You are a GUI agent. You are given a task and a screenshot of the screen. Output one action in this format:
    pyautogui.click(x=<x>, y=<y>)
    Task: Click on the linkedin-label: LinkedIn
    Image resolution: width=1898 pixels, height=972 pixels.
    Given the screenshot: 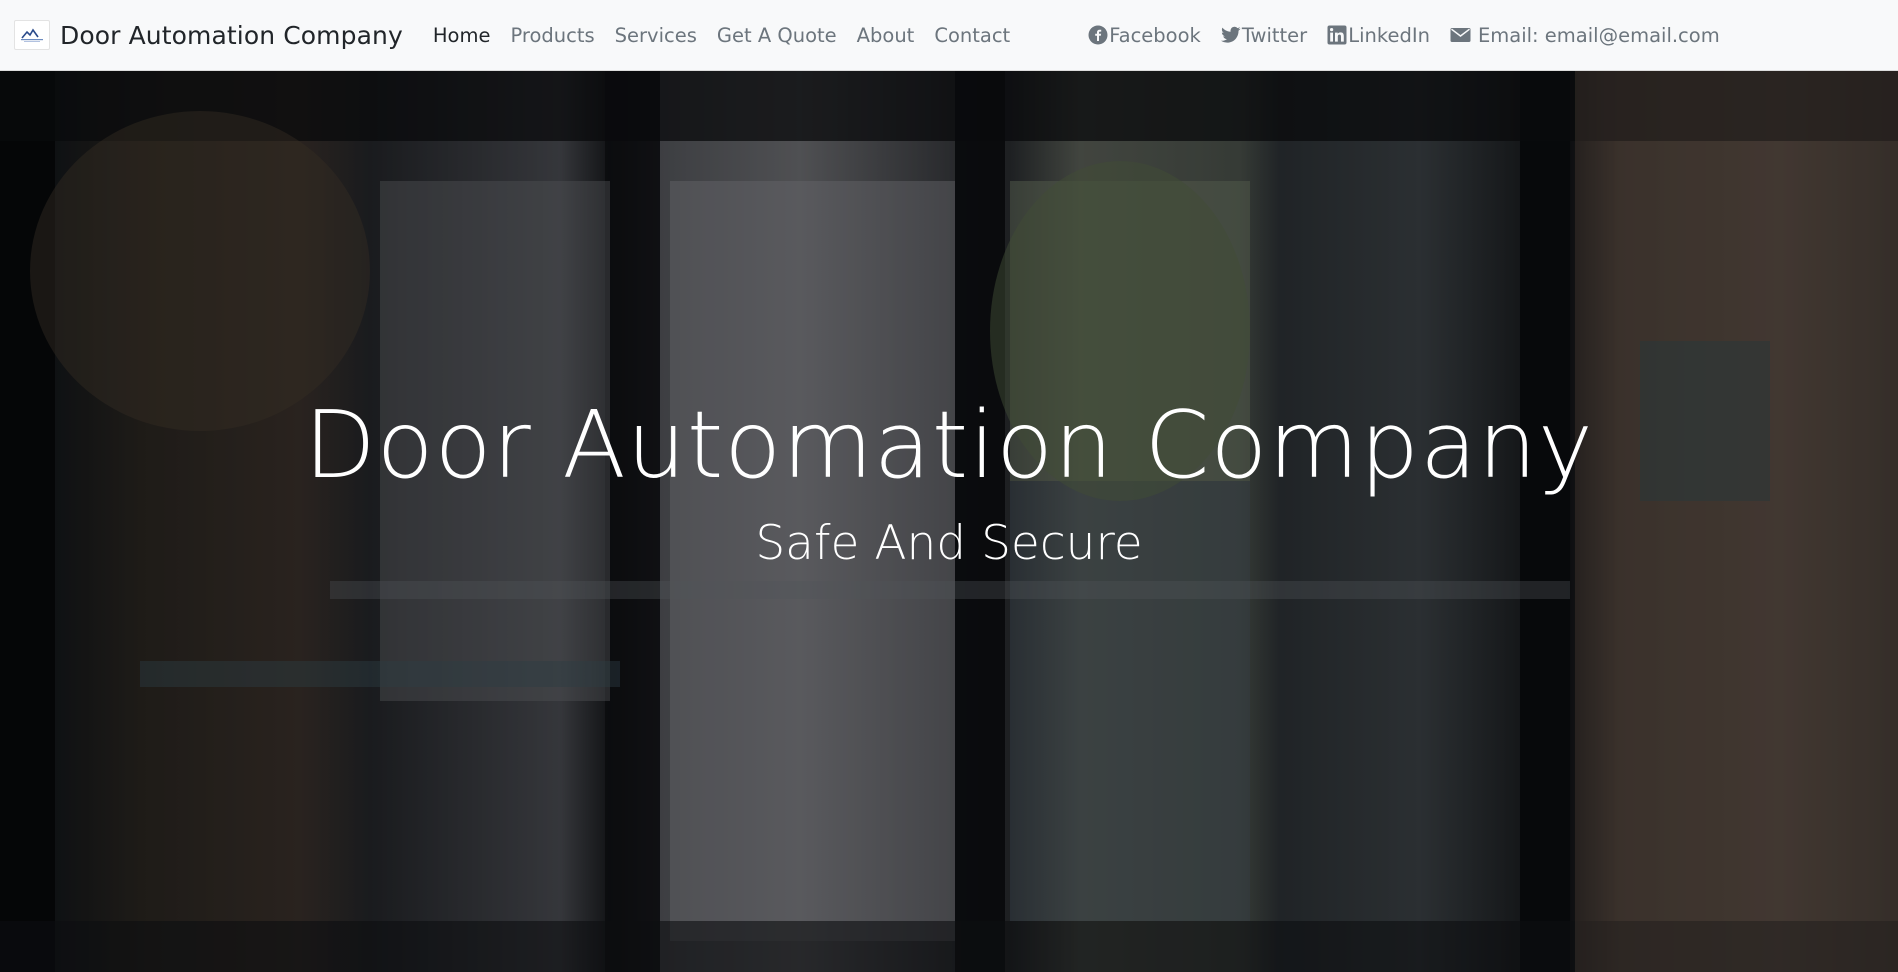 What is the action you would take?
    pyautogui.click(x=1389, y=35)
    